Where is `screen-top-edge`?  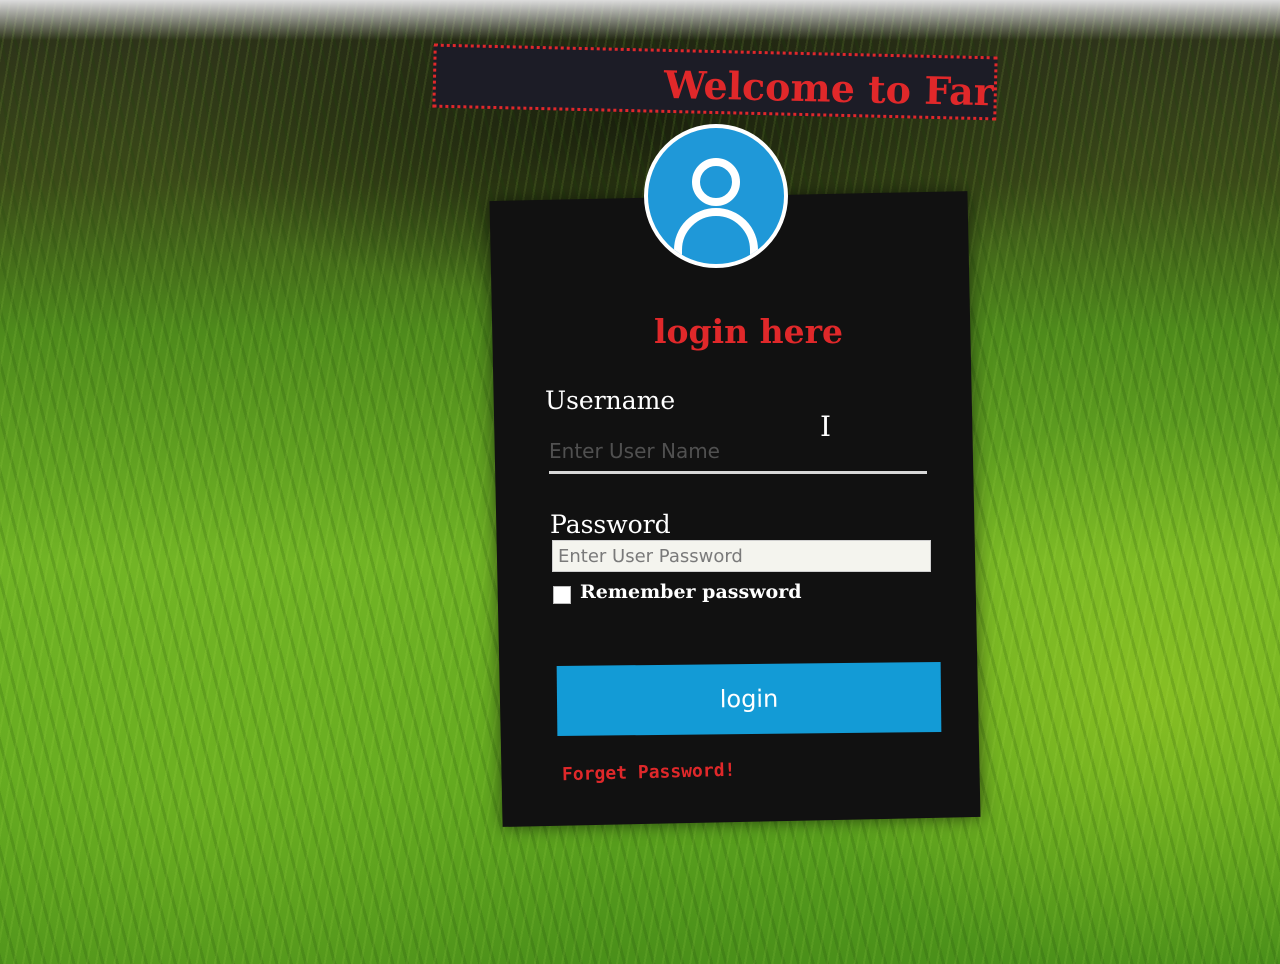 screen-top-edge is located at coordinates (640, 20).